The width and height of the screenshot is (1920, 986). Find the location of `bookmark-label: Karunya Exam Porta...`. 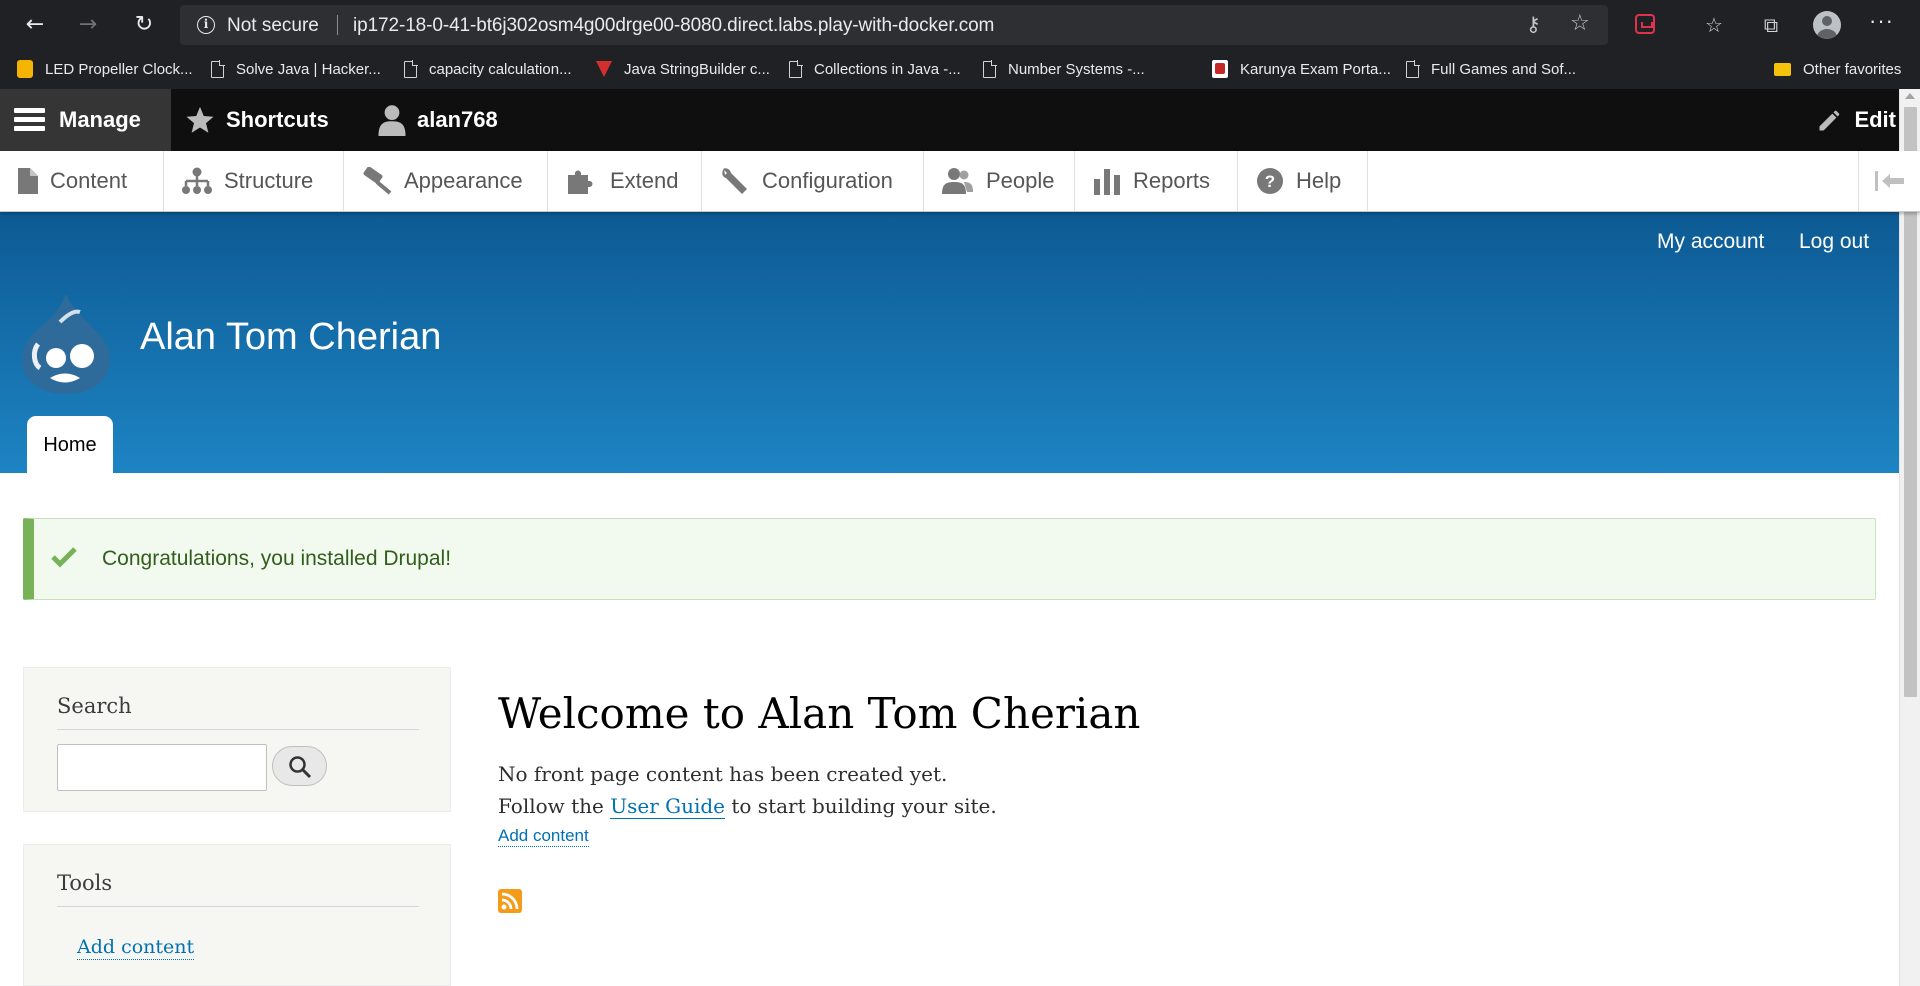

bookmark-label: Karunya Exam Porta... is located at coordinates (1315, 69).